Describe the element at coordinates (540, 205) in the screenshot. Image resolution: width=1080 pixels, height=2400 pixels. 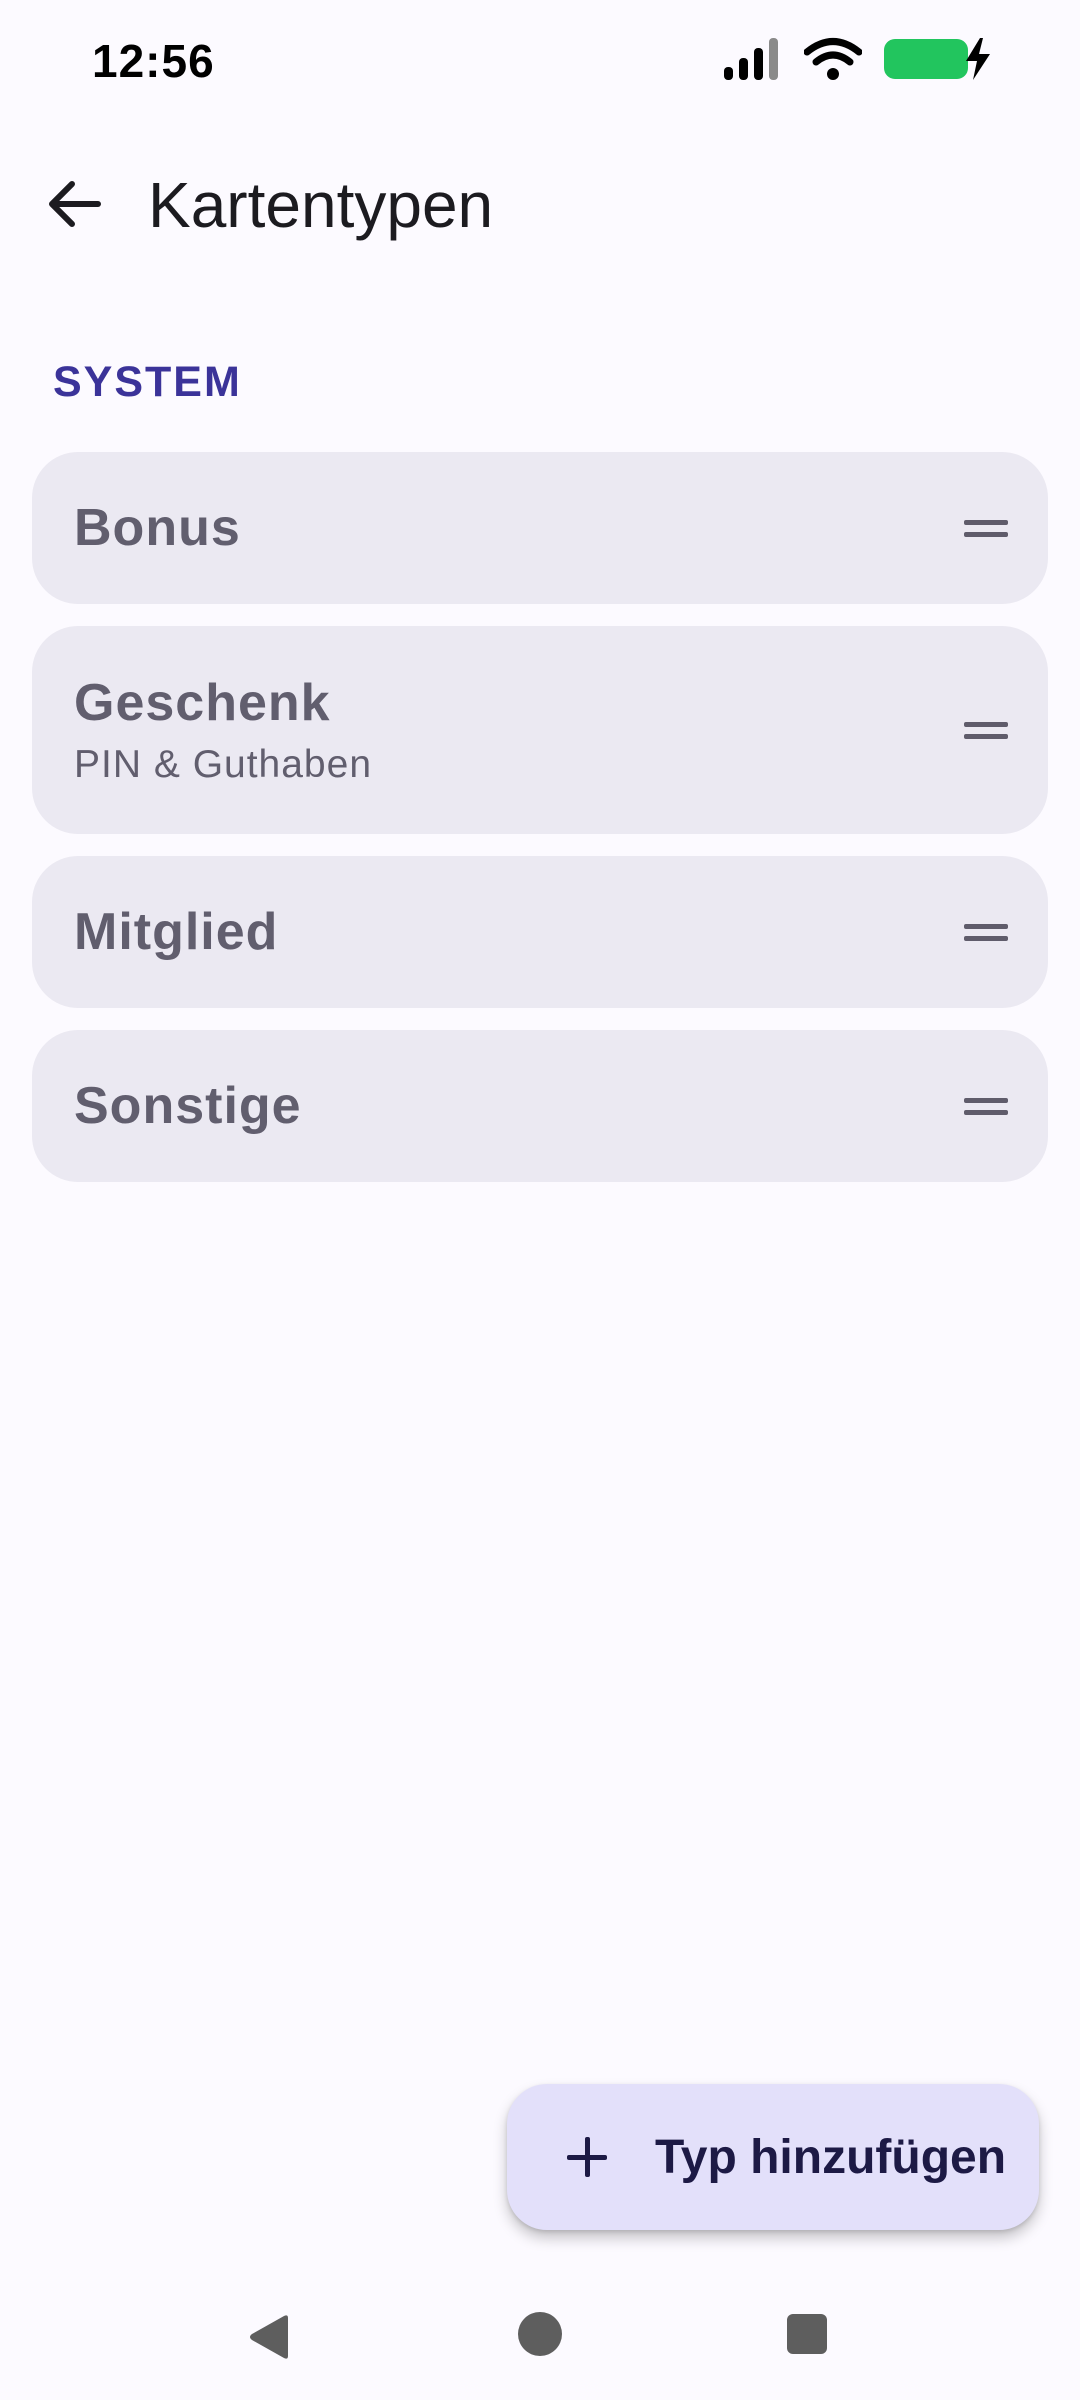
I see `top-app-bar: Kartentypen` at that location.